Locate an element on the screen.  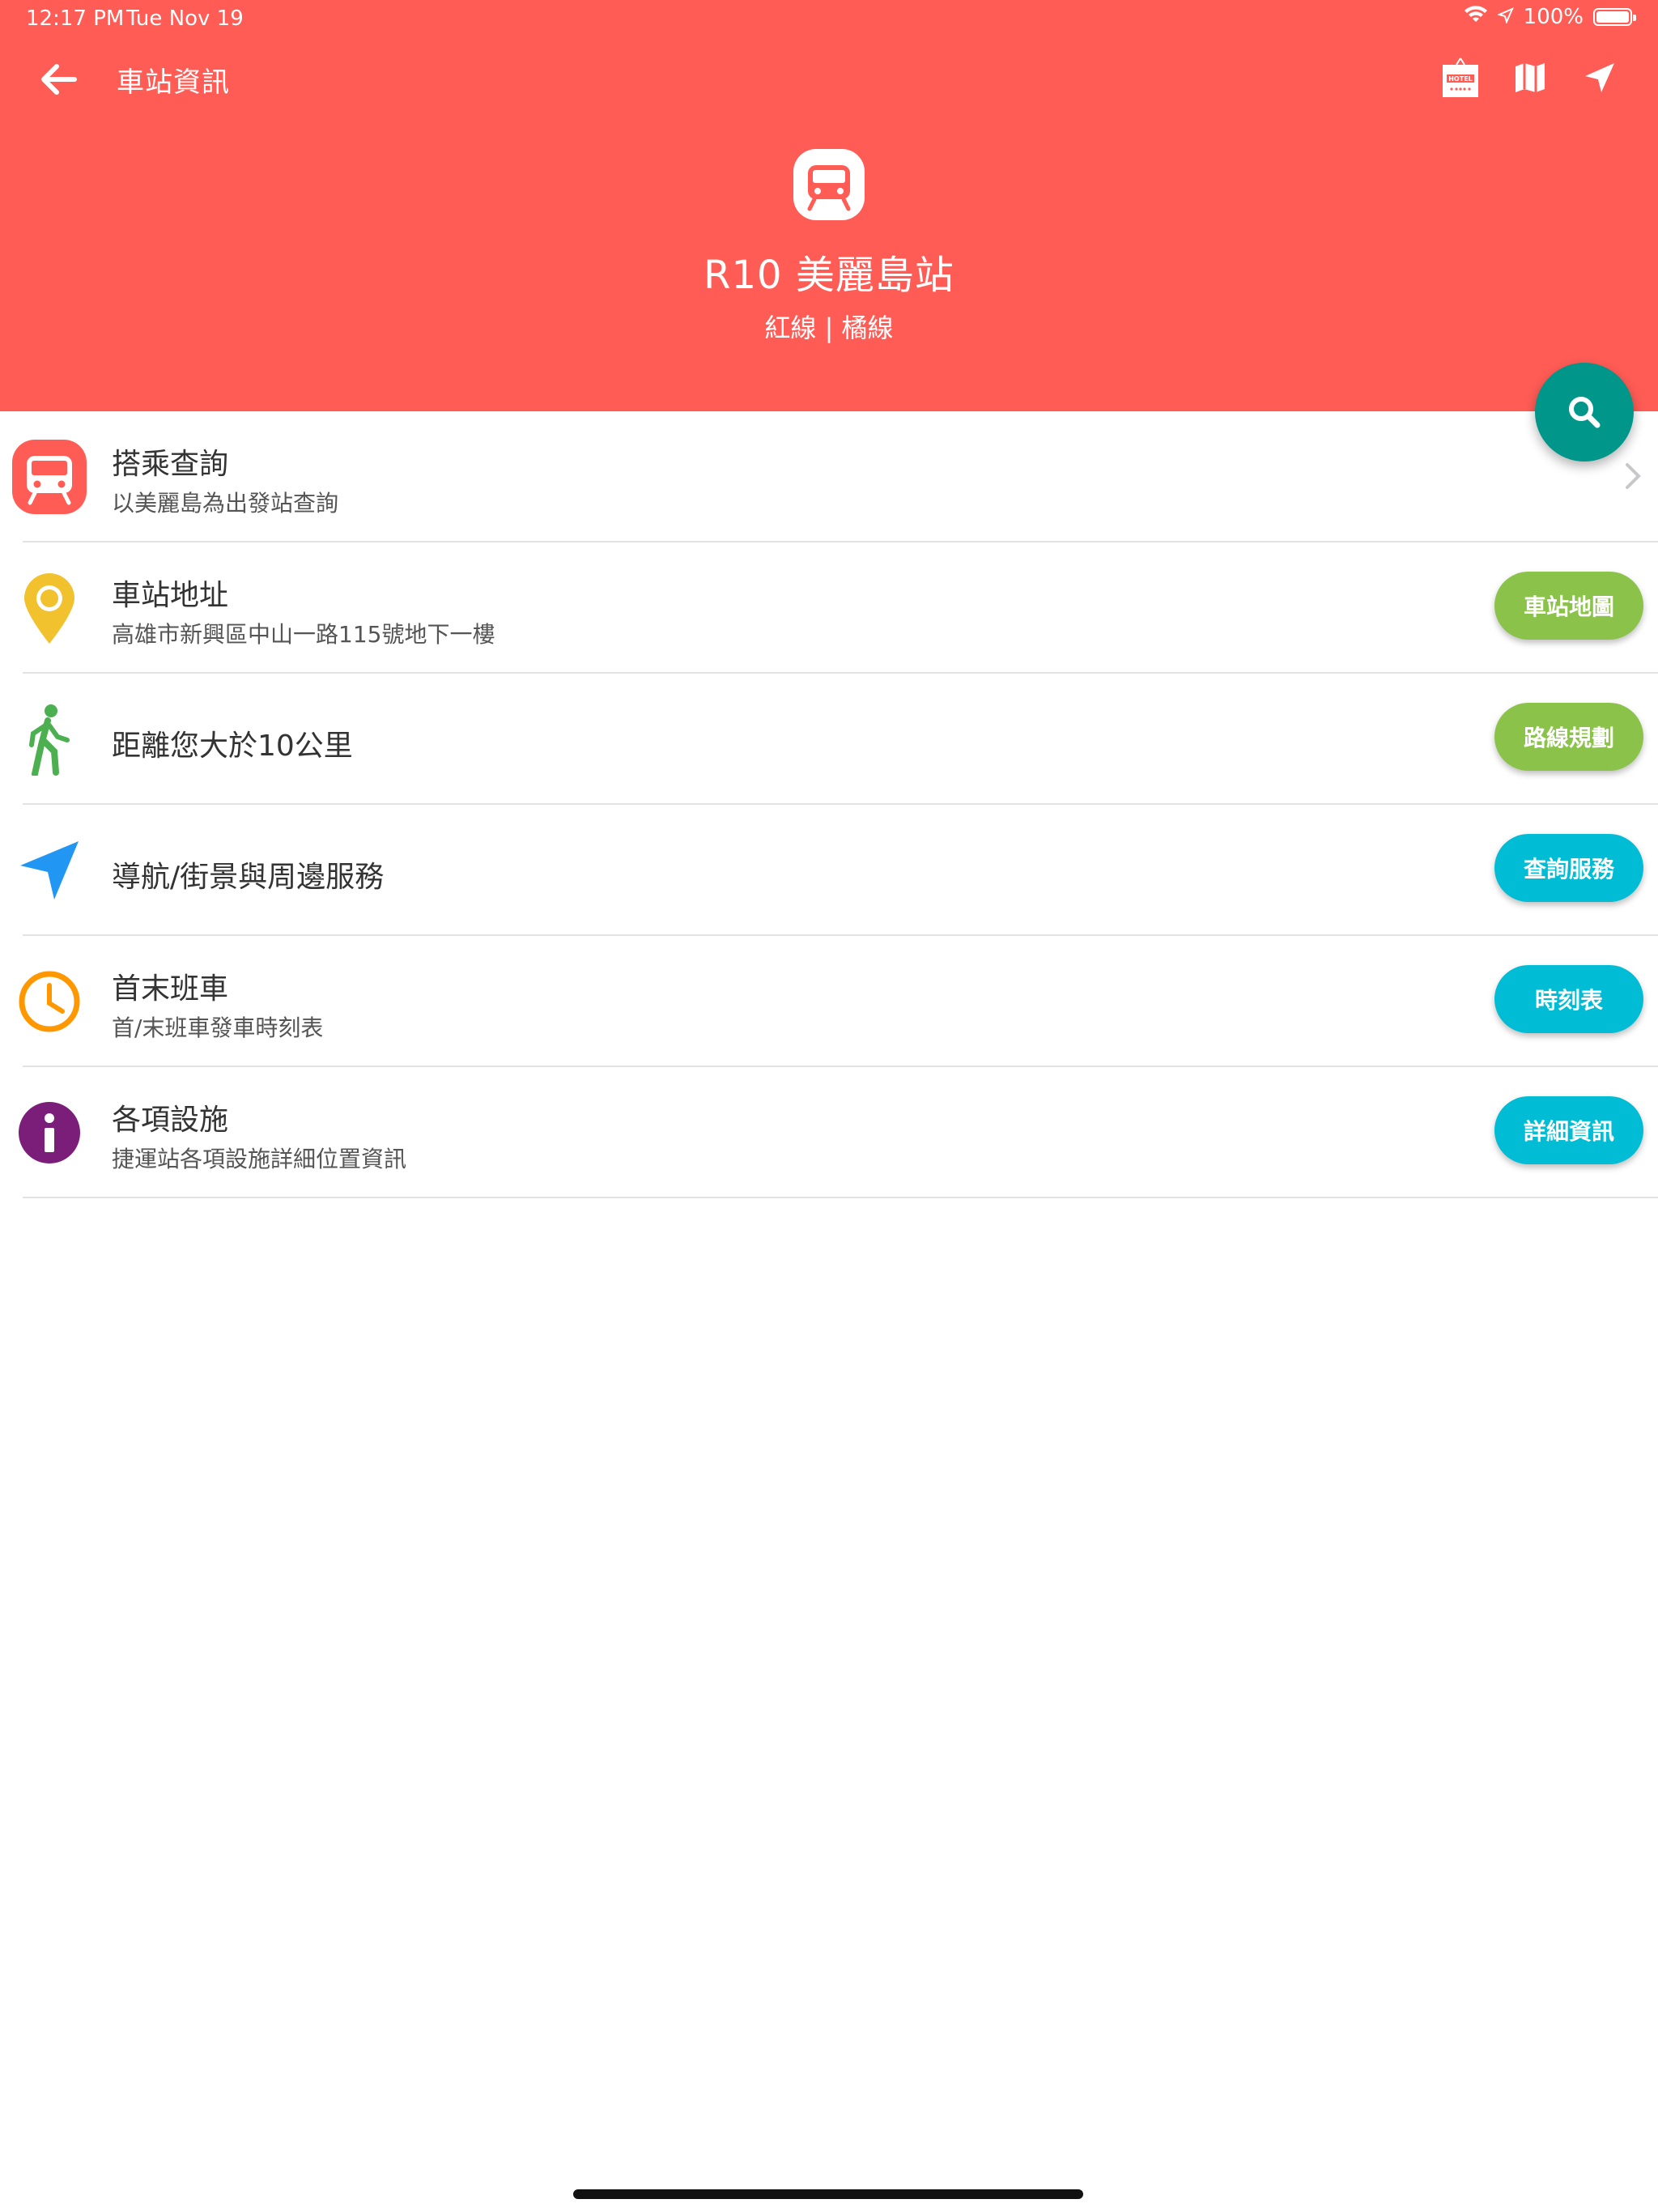
hotel-button: HOTEL is located at coordinates (1460, 77).